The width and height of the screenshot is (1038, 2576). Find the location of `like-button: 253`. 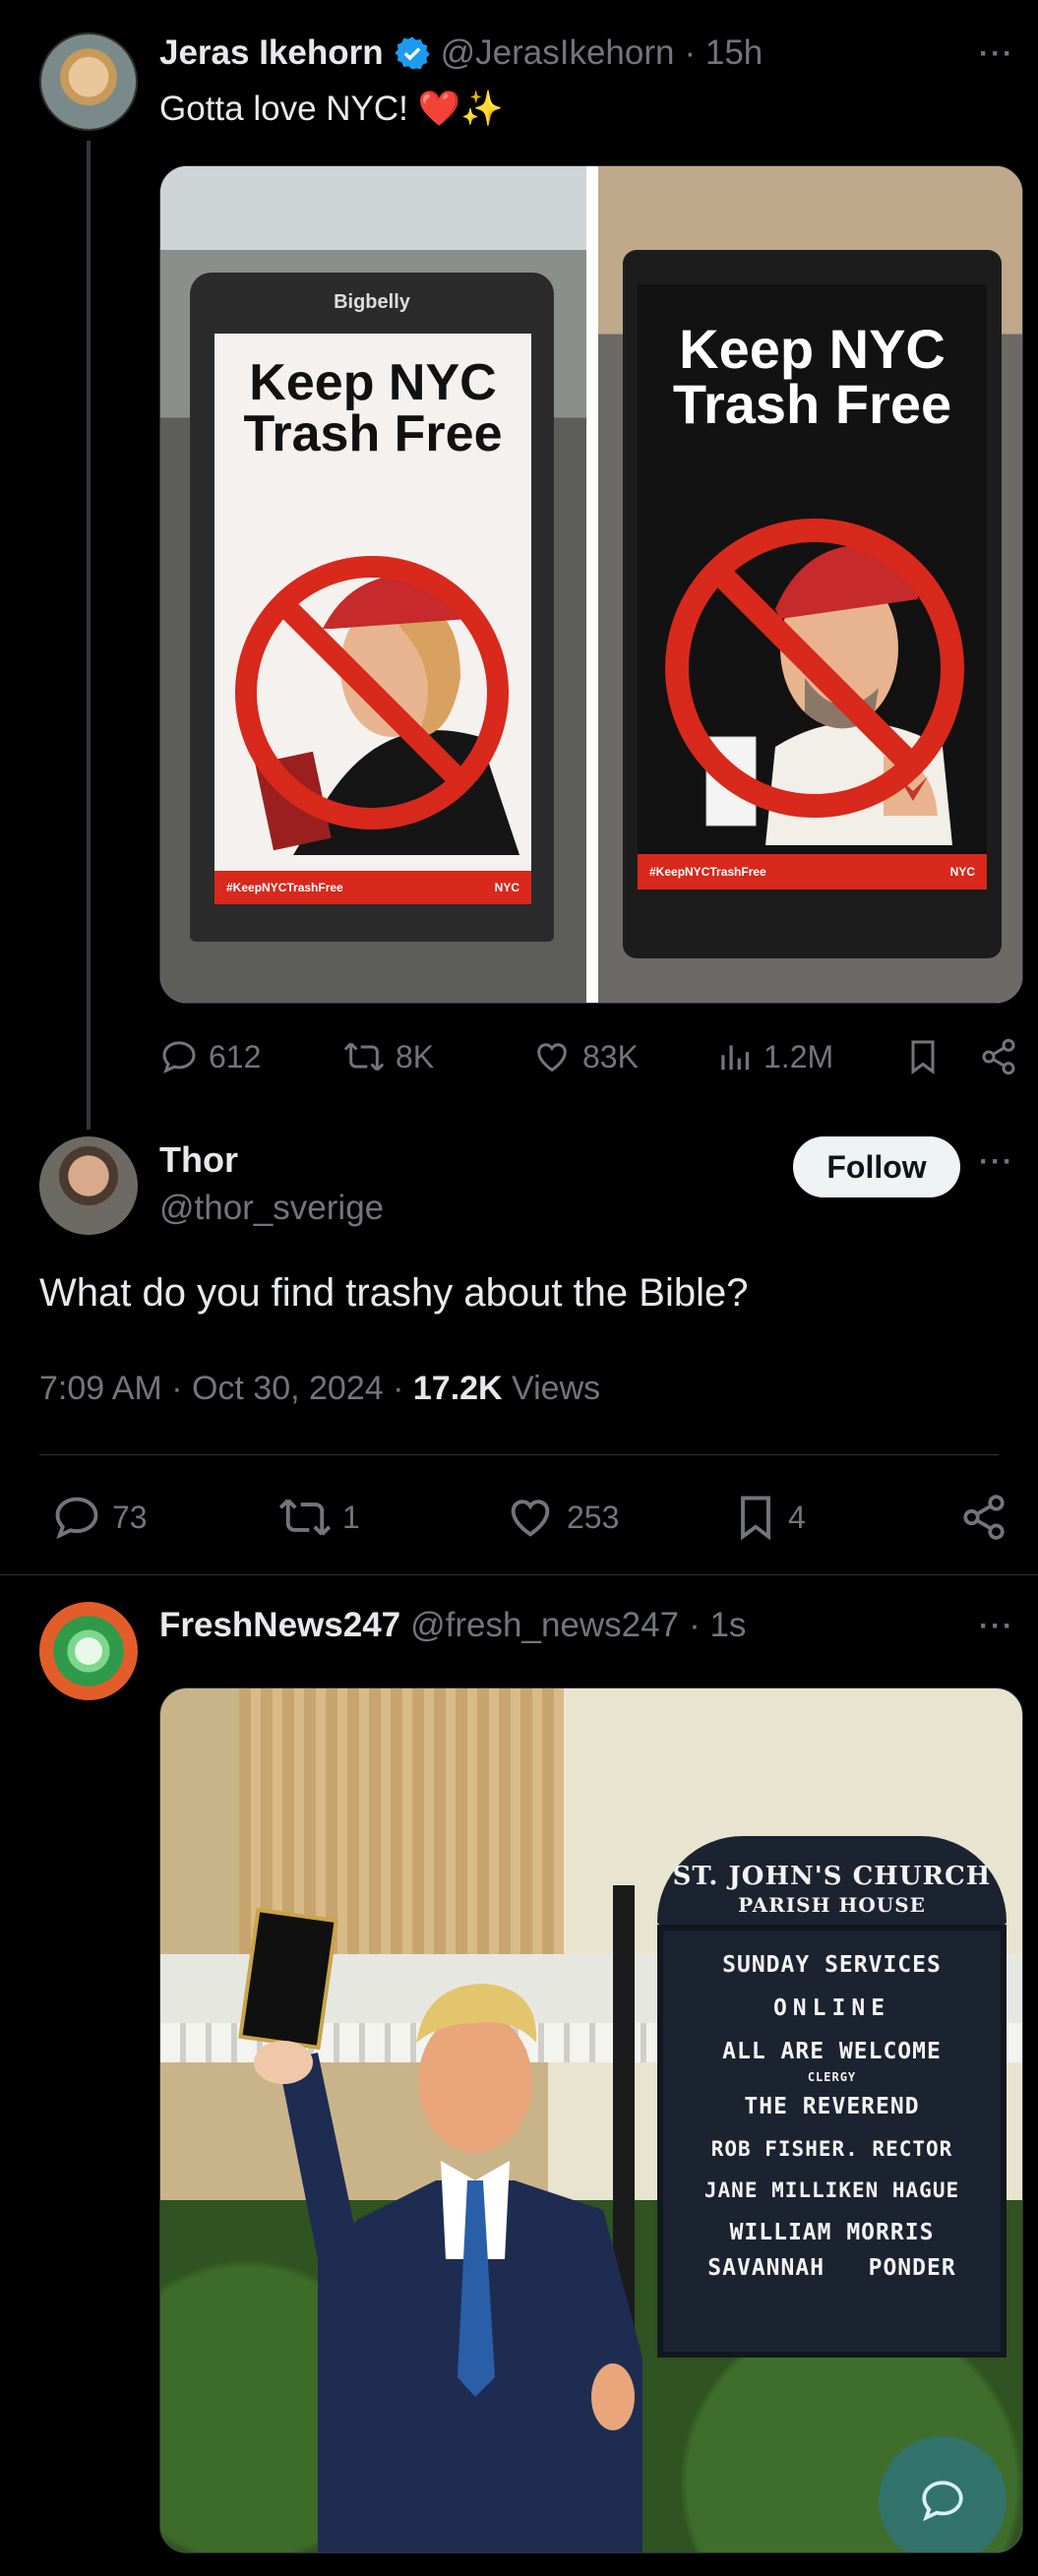

like-button: 253 is located at coordinates (561, 1517).